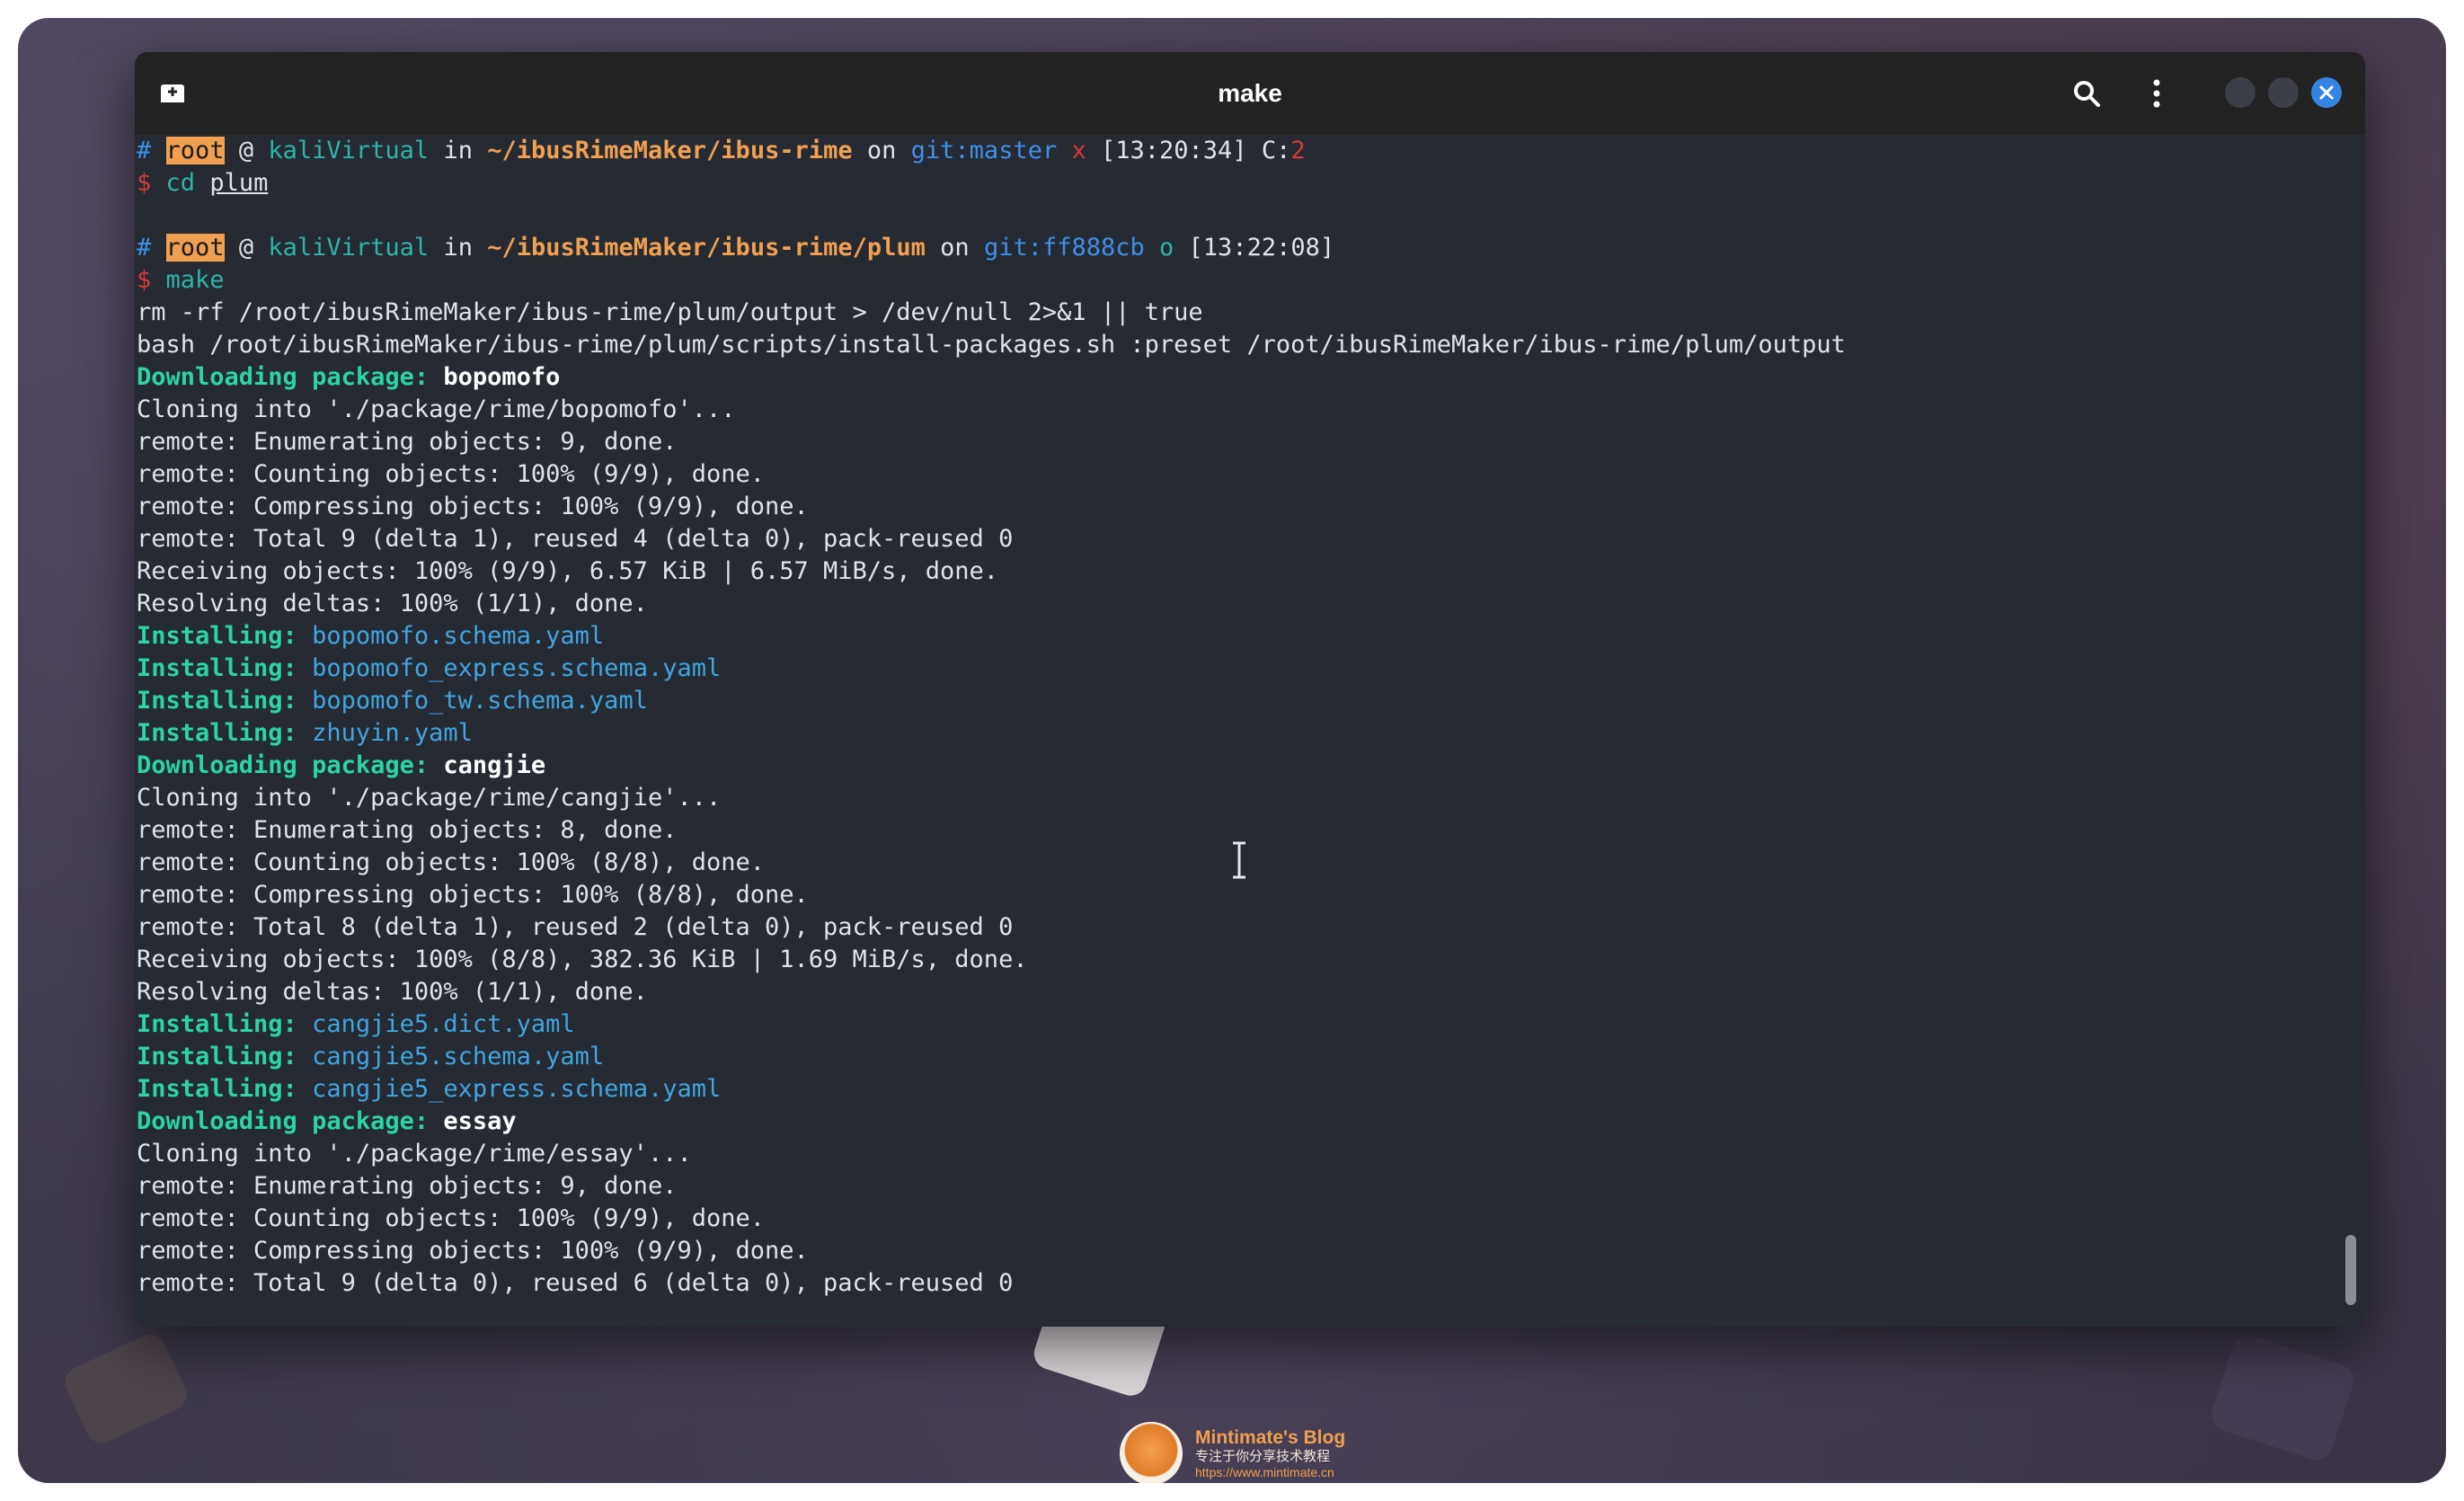 Image resolution: width=2464 pixels, height=1501 pixels. What do you see at coordinates (517, 1089) in the screenshot?
I see `installed-file: cangjie5_express.schema.yaml` at bounding box center [517, 1089].